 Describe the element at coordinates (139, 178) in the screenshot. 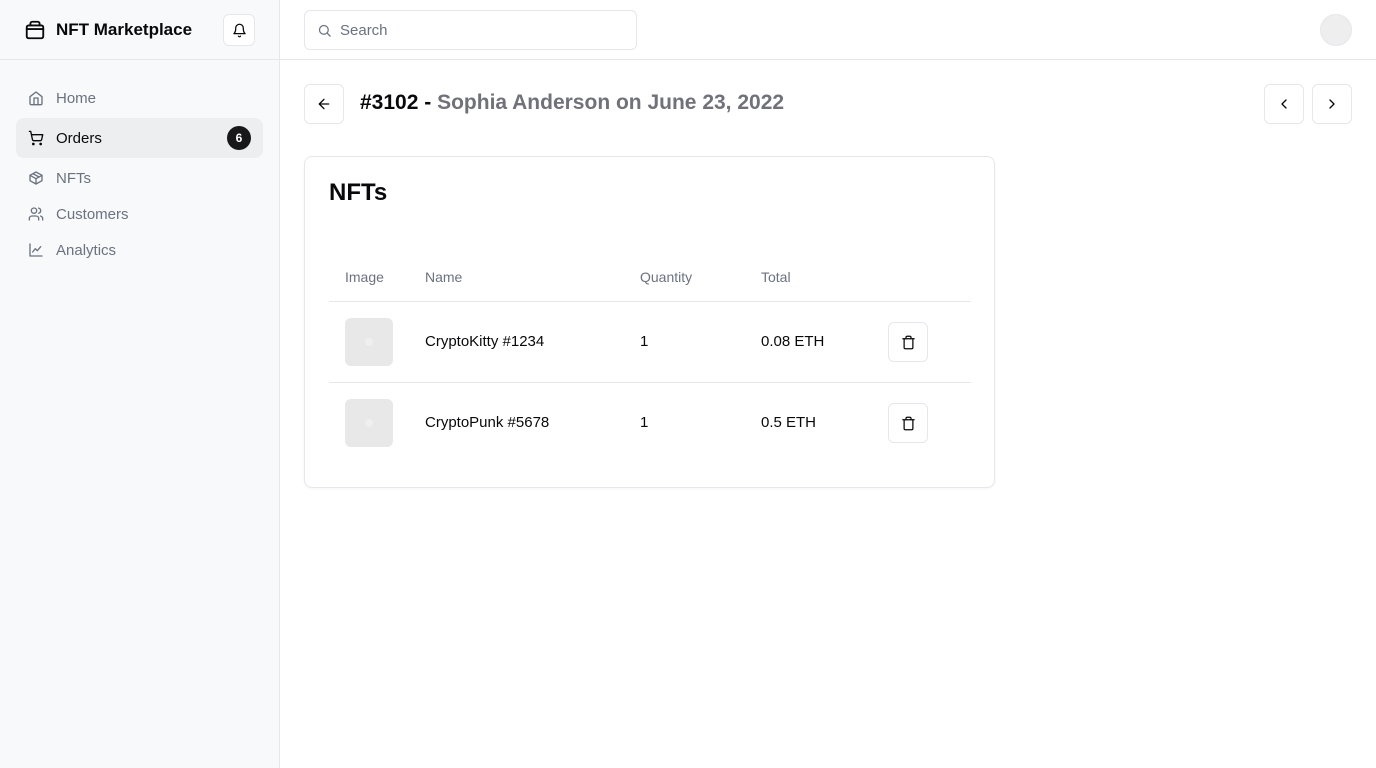

I see `sidebar-item-nfts: NFTs` at that location.